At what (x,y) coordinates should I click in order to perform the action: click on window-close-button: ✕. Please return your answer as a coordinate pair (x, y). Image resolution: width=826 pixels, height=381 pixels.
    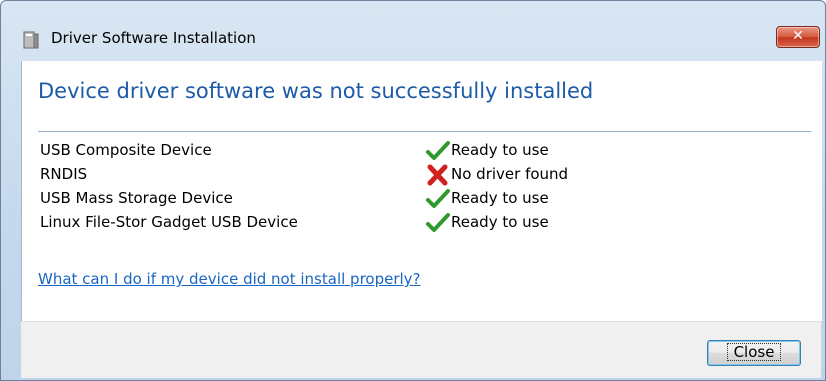
    Looking at the image, I should click on (798, 37).